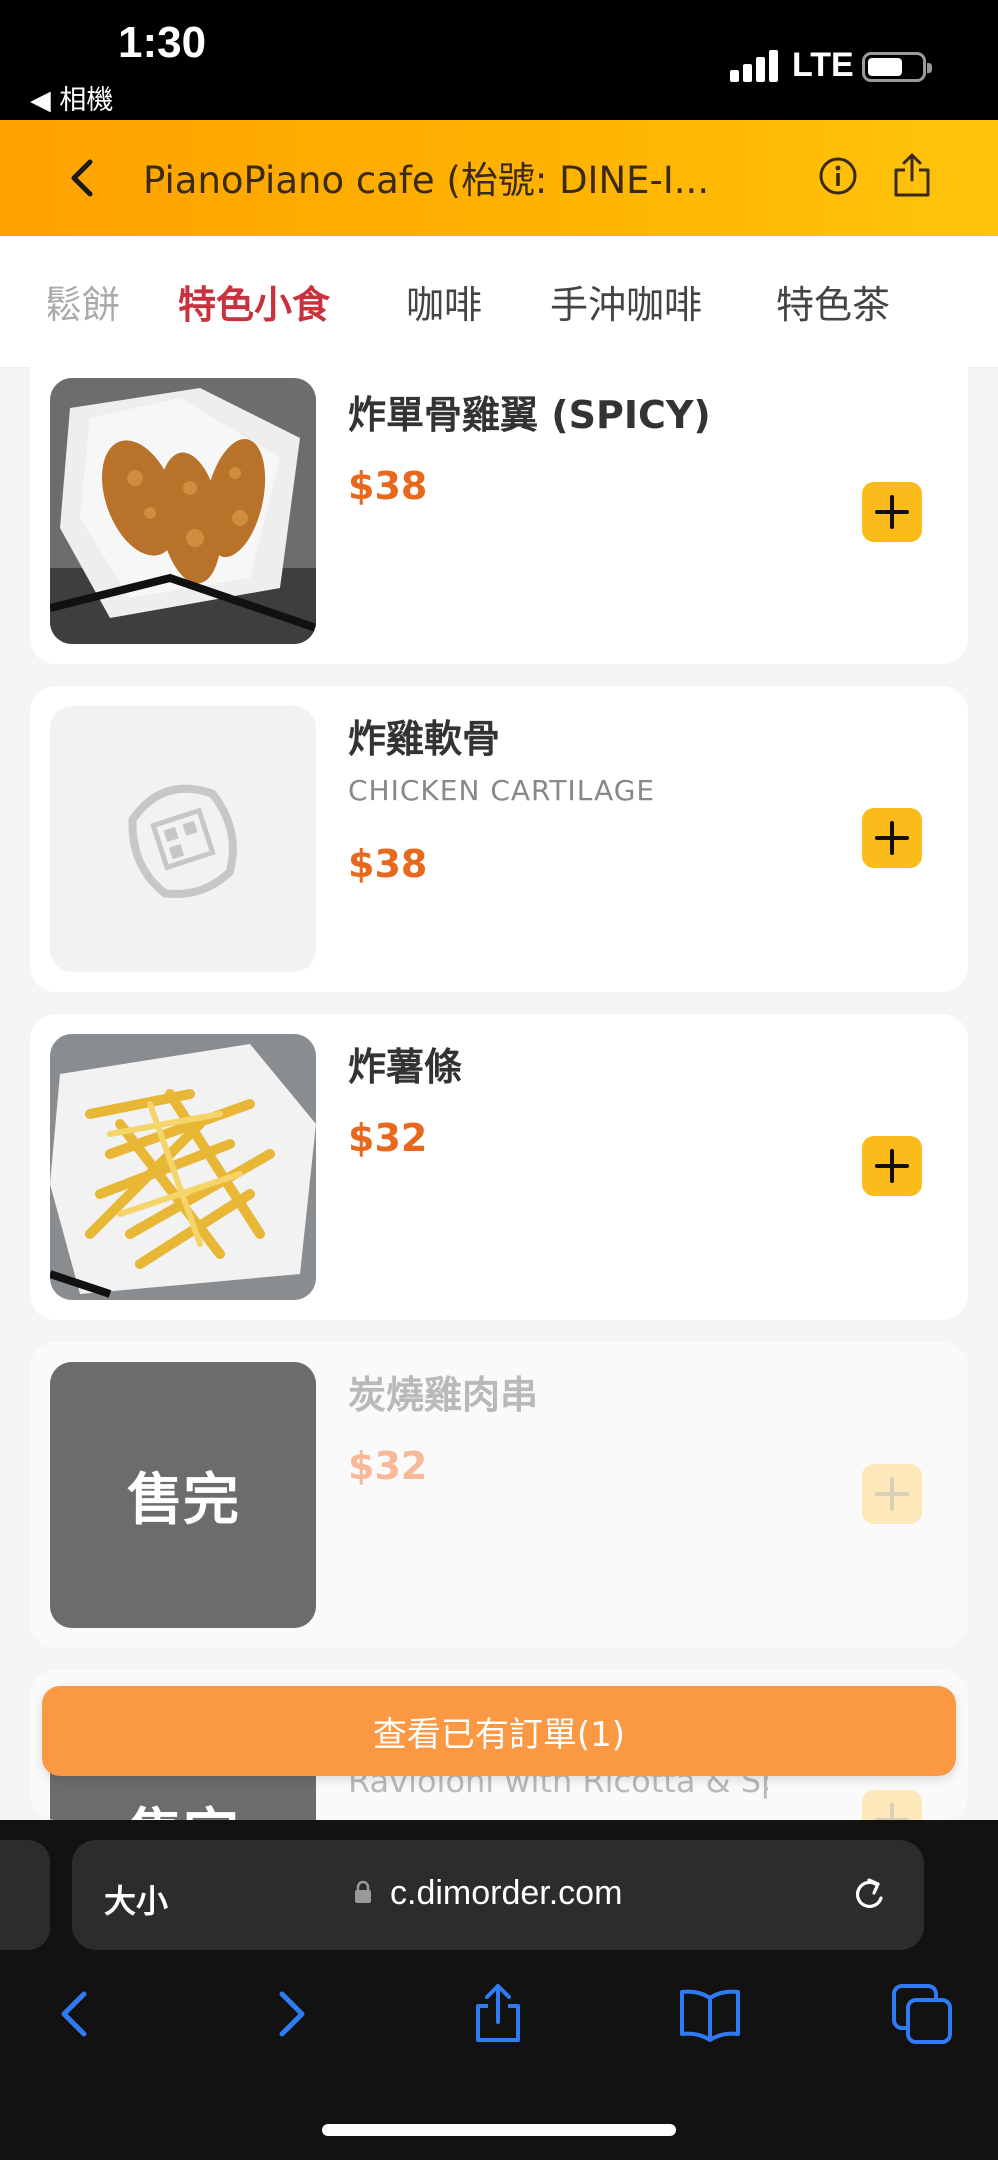 This screenshot has width=998, height=2160. What do you see at coordinates (823, 65) in the screenshot?
I see `network-type: LTE` at bounding box center [823, 65].